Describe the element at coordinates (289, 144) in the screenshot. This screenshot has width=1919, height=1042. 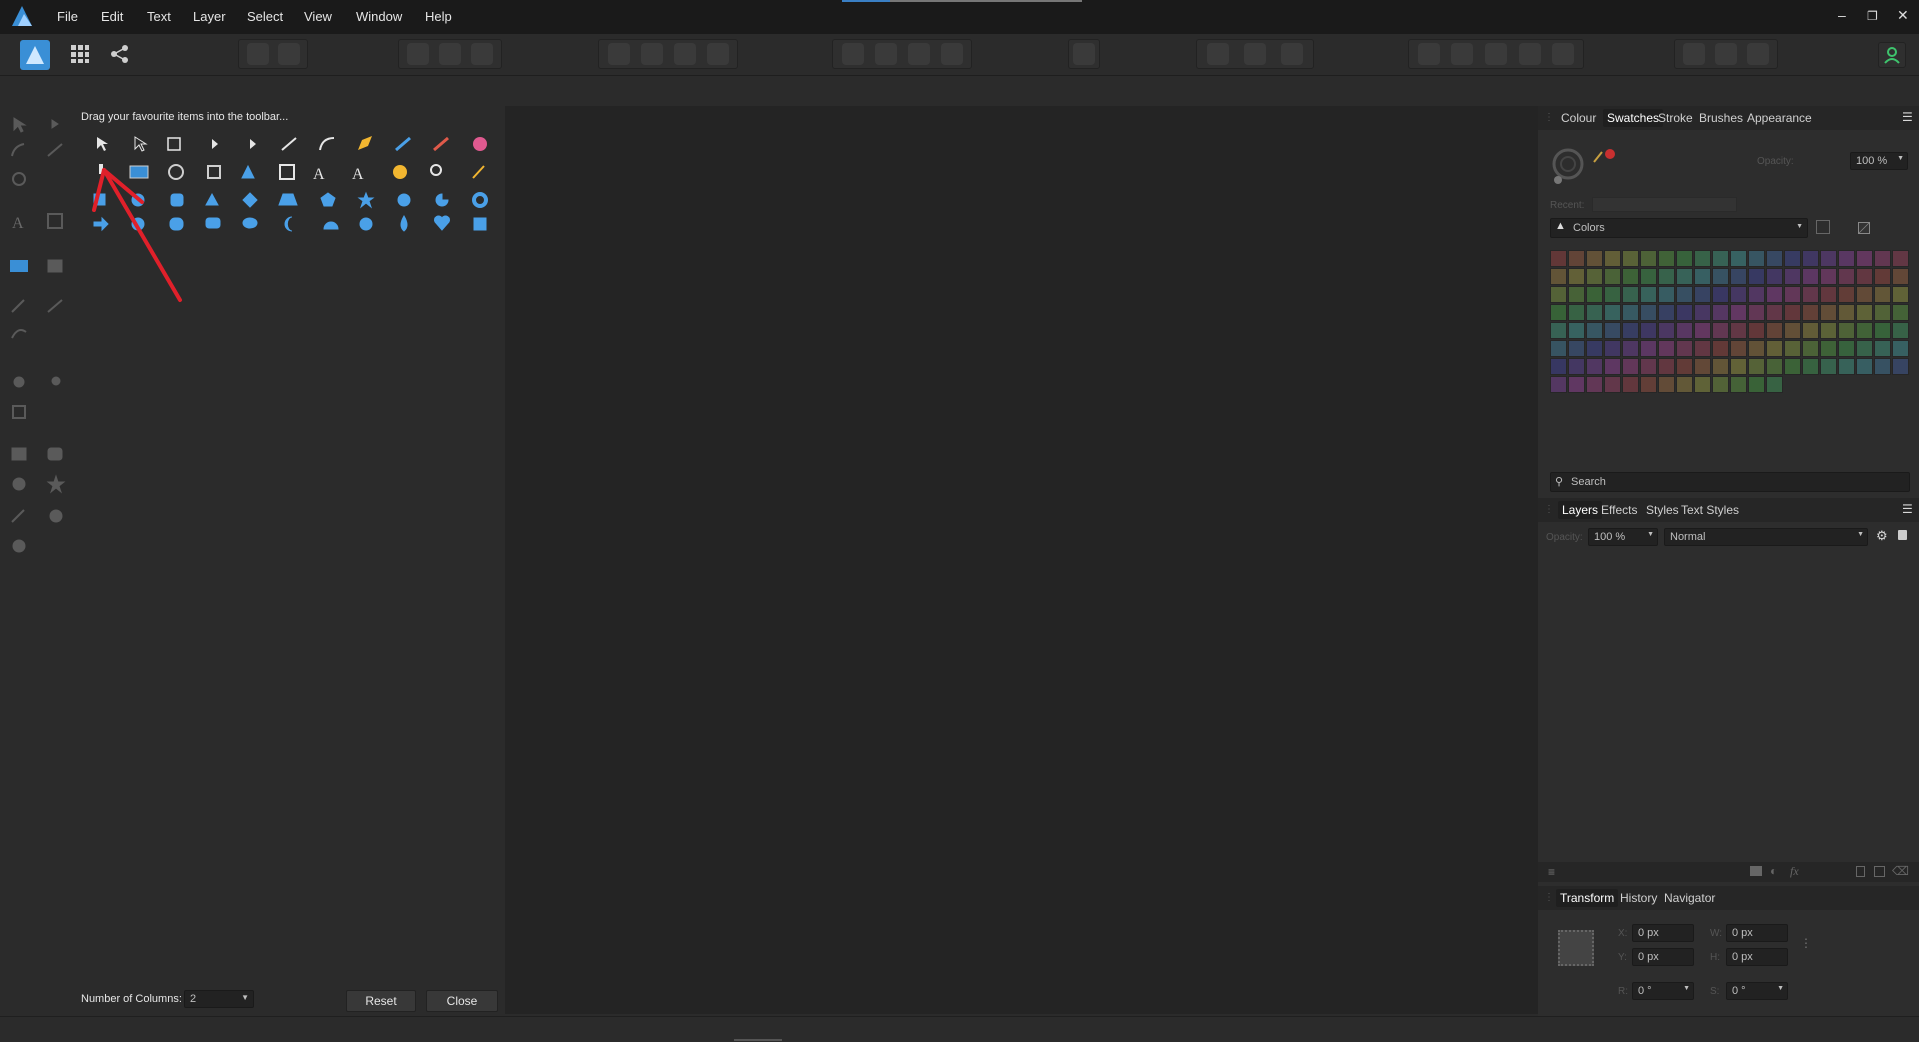
I see `pencil-line-icon` at that location.